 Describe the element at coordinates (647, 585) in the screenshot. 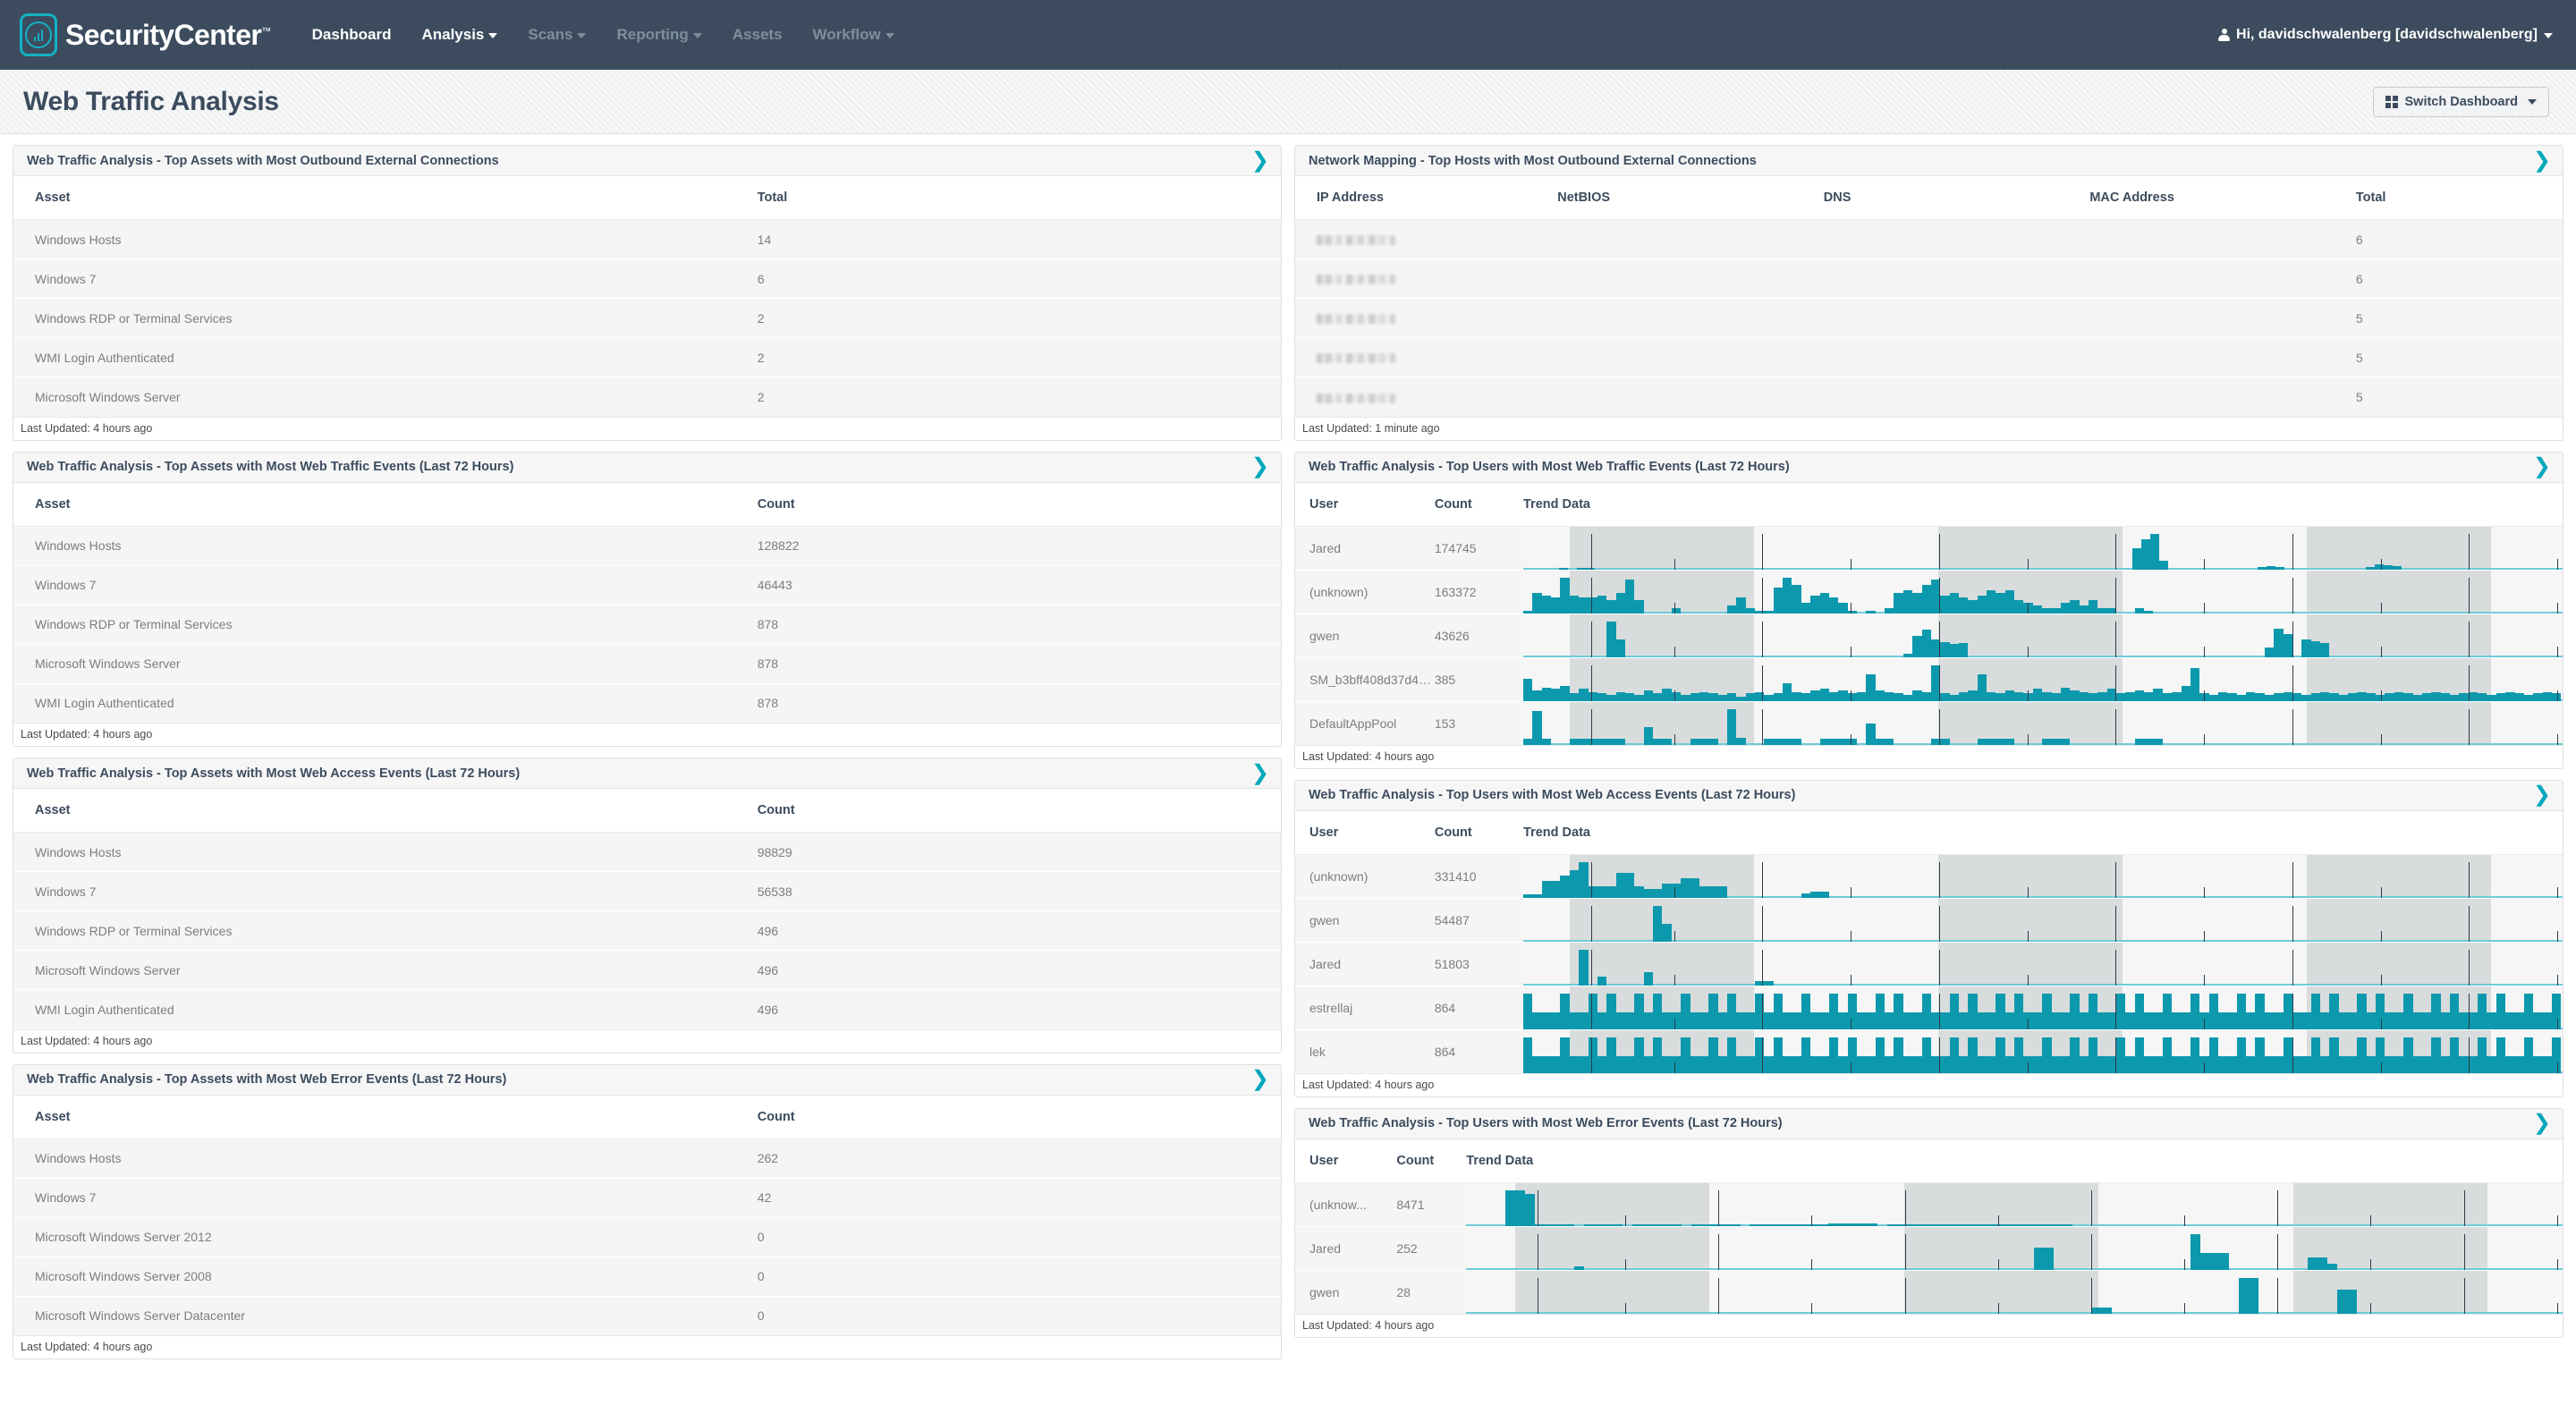

I see `table-row: Windows 7 46443` at that location.